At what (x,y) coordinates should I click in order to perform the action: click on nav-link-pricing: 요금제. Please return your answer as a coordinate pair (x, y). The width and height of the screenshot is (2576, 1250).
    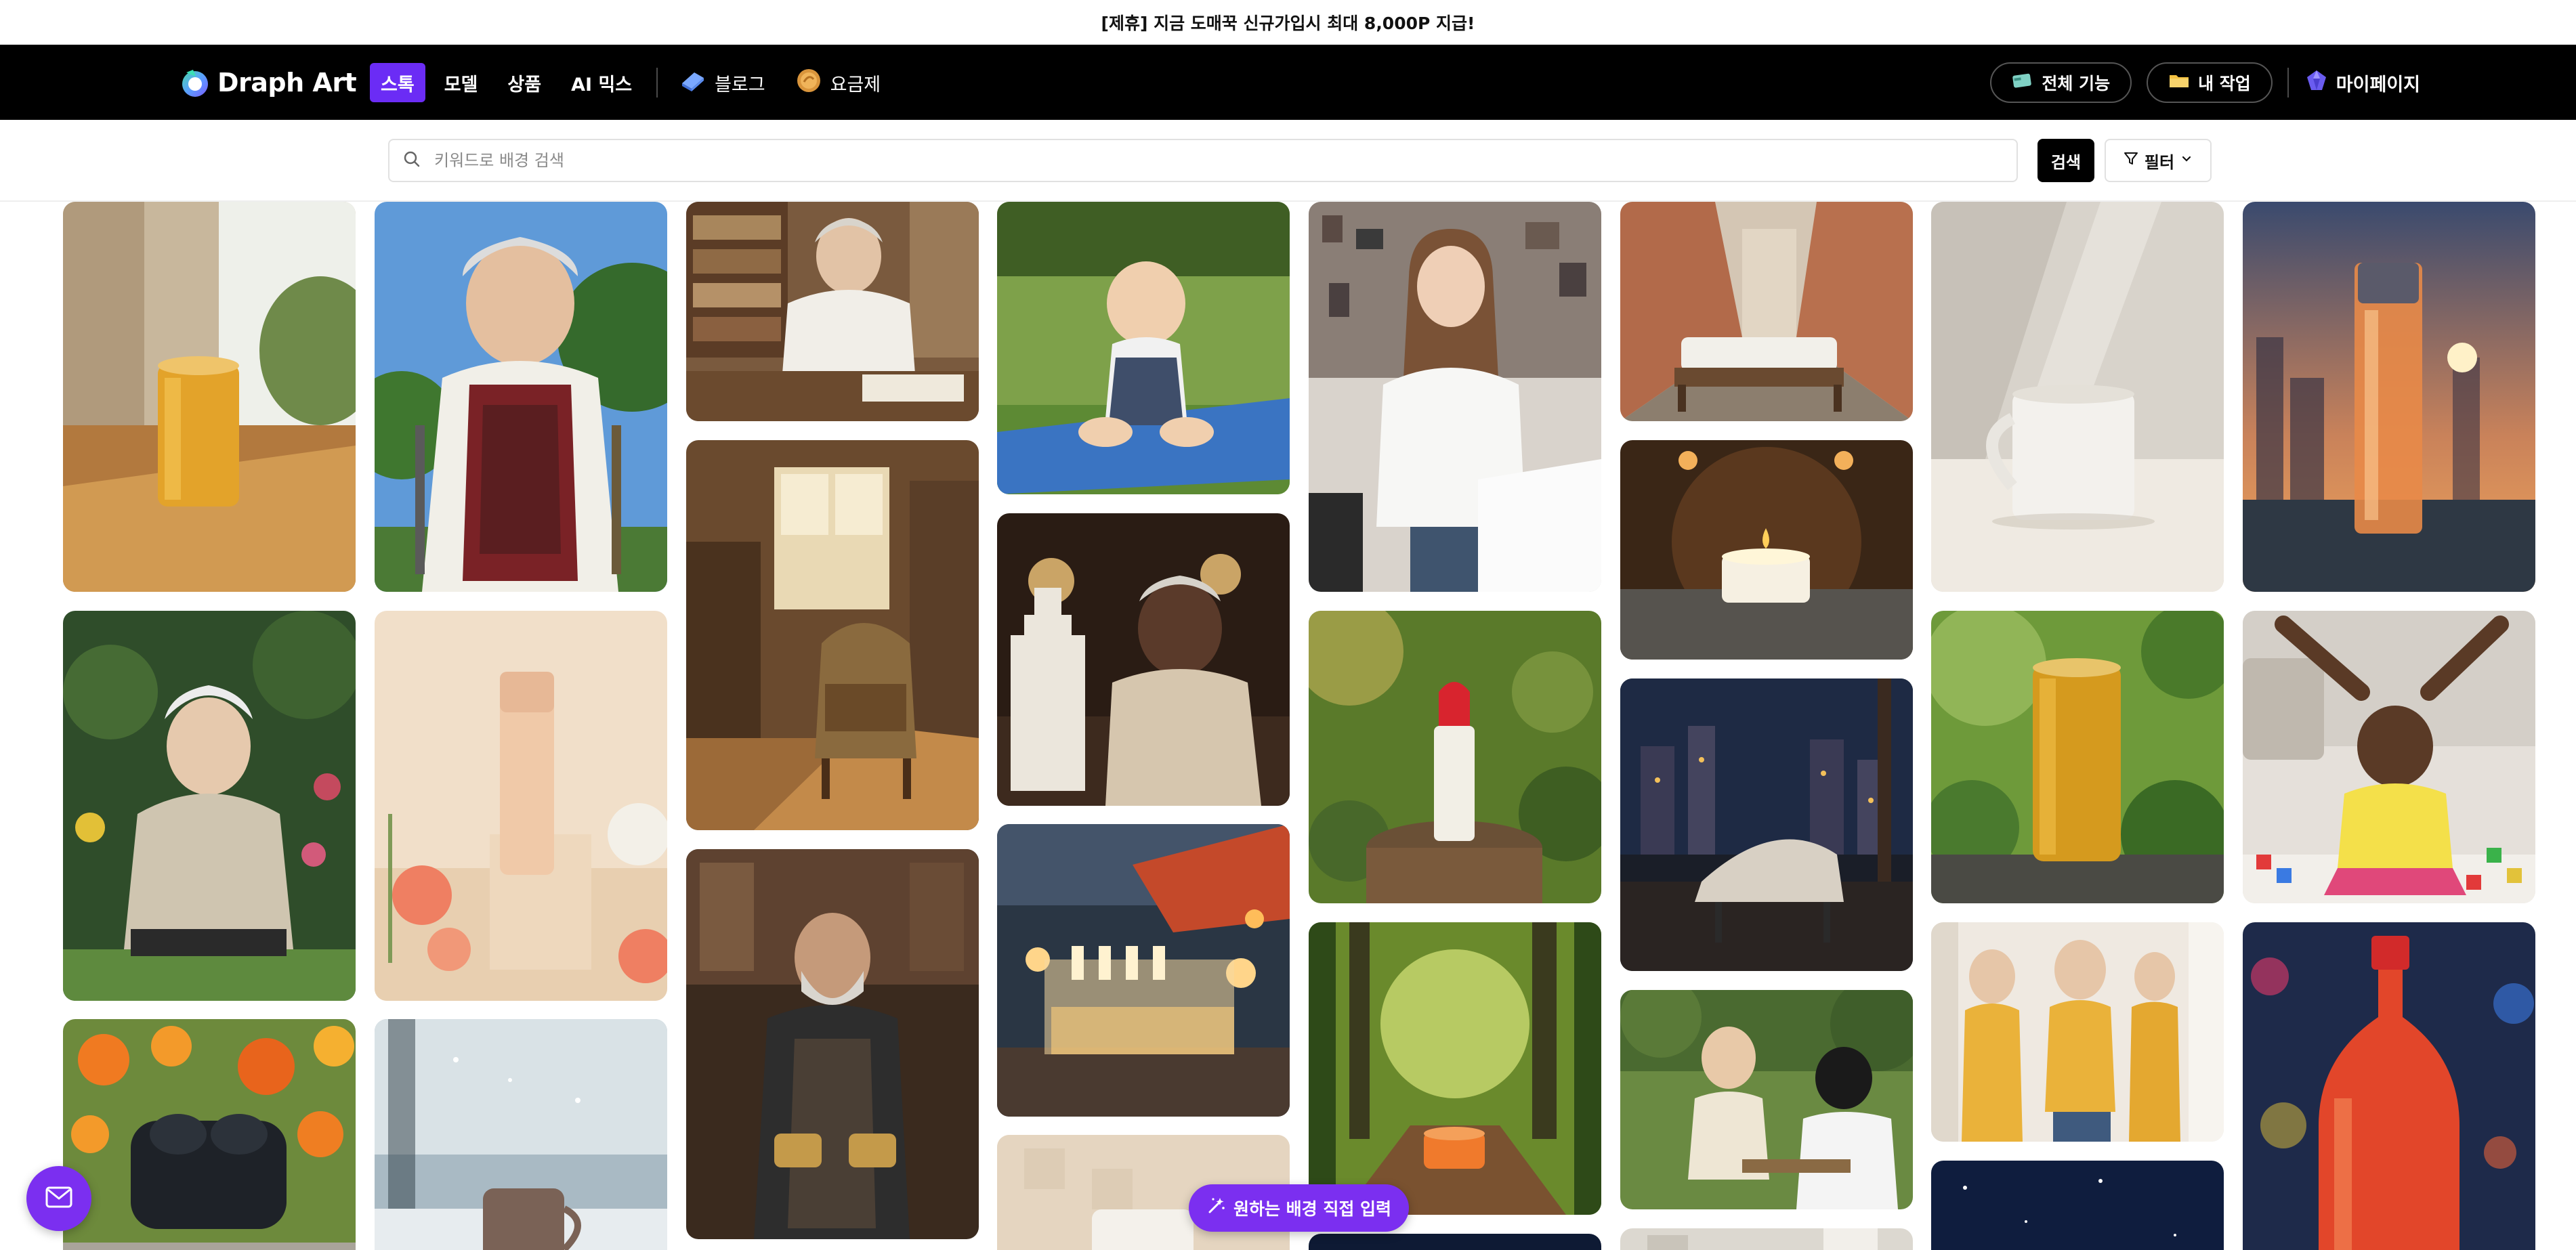
    Looking at the image, I should click on (838, 82).